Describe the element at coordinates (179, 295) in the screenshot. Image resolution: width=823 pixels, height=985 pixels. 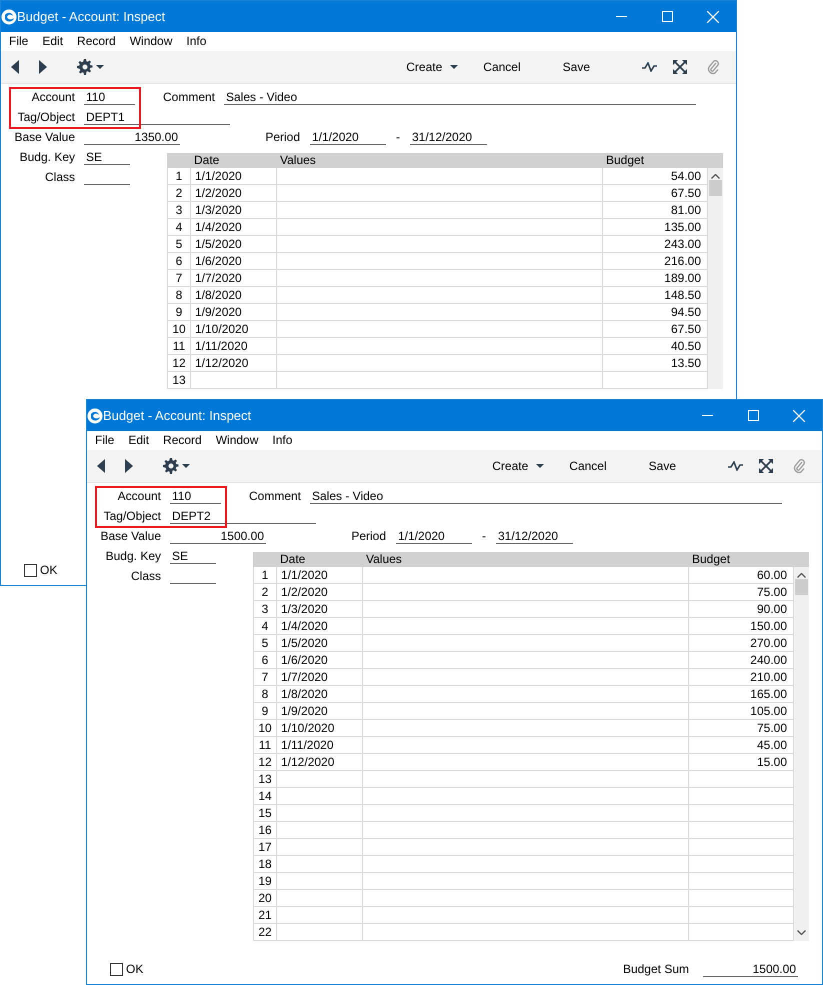
I see `row-number: 8` at that location.